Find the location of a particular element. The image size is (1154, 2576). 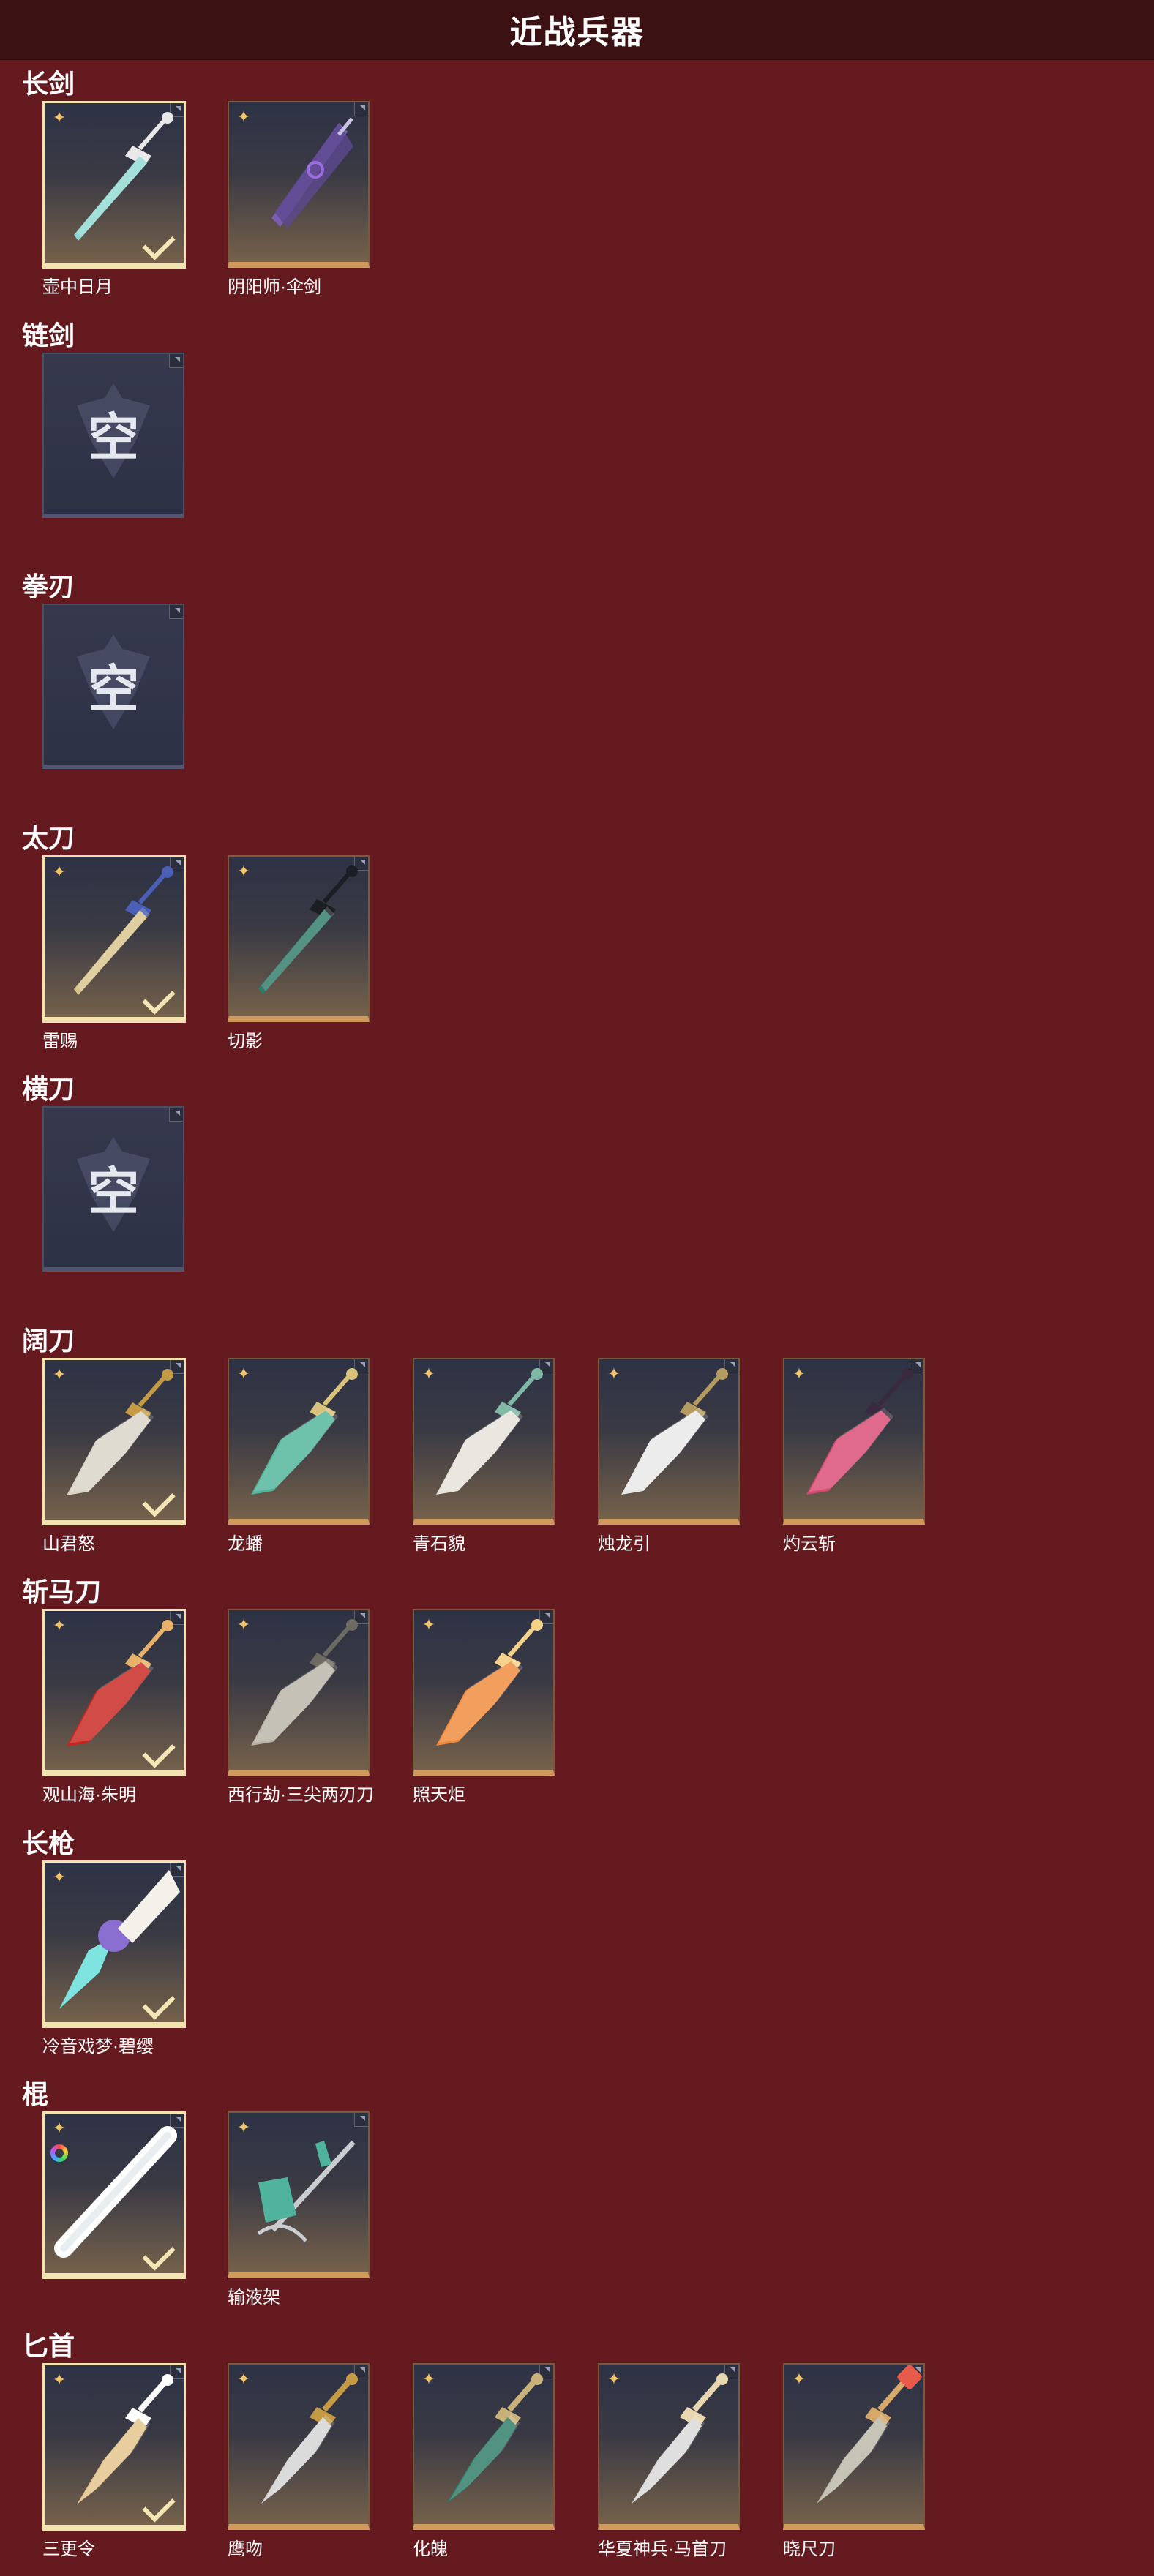

weapon-slot: ✦晓尺刀 is located at coordinates (854, 2445).